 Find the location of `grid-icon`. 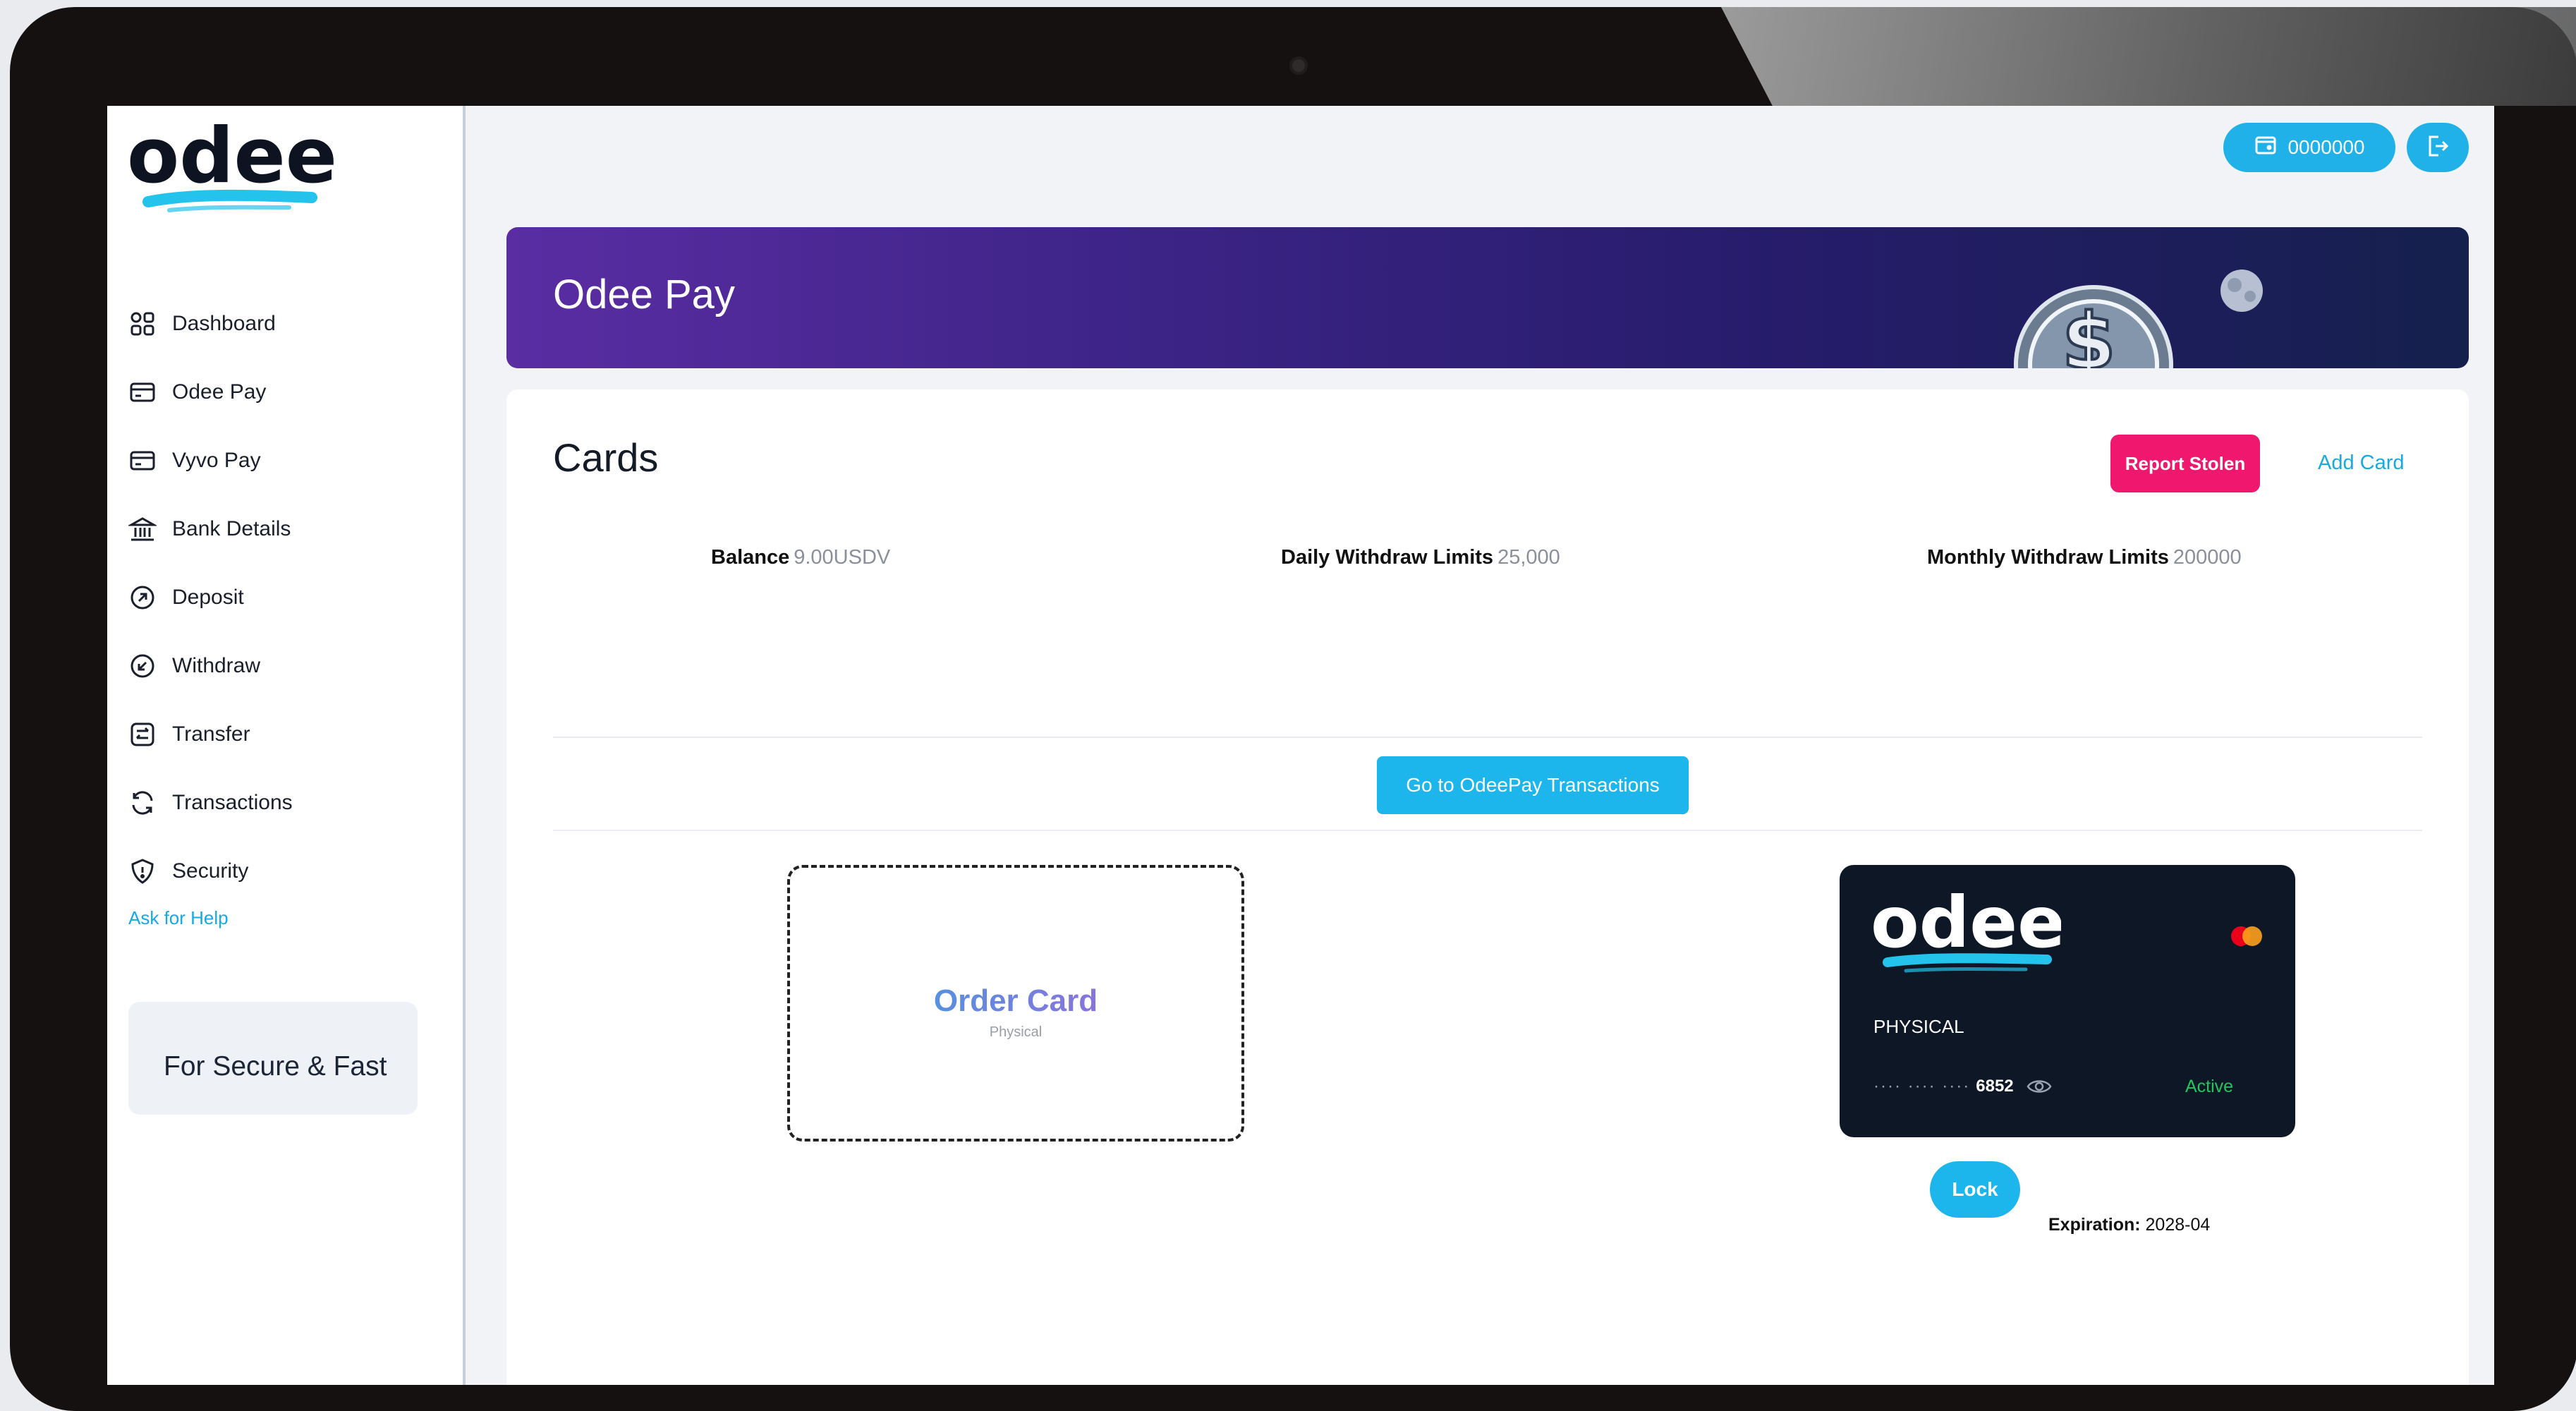

grid-icon is located at coordinates (142, 324).